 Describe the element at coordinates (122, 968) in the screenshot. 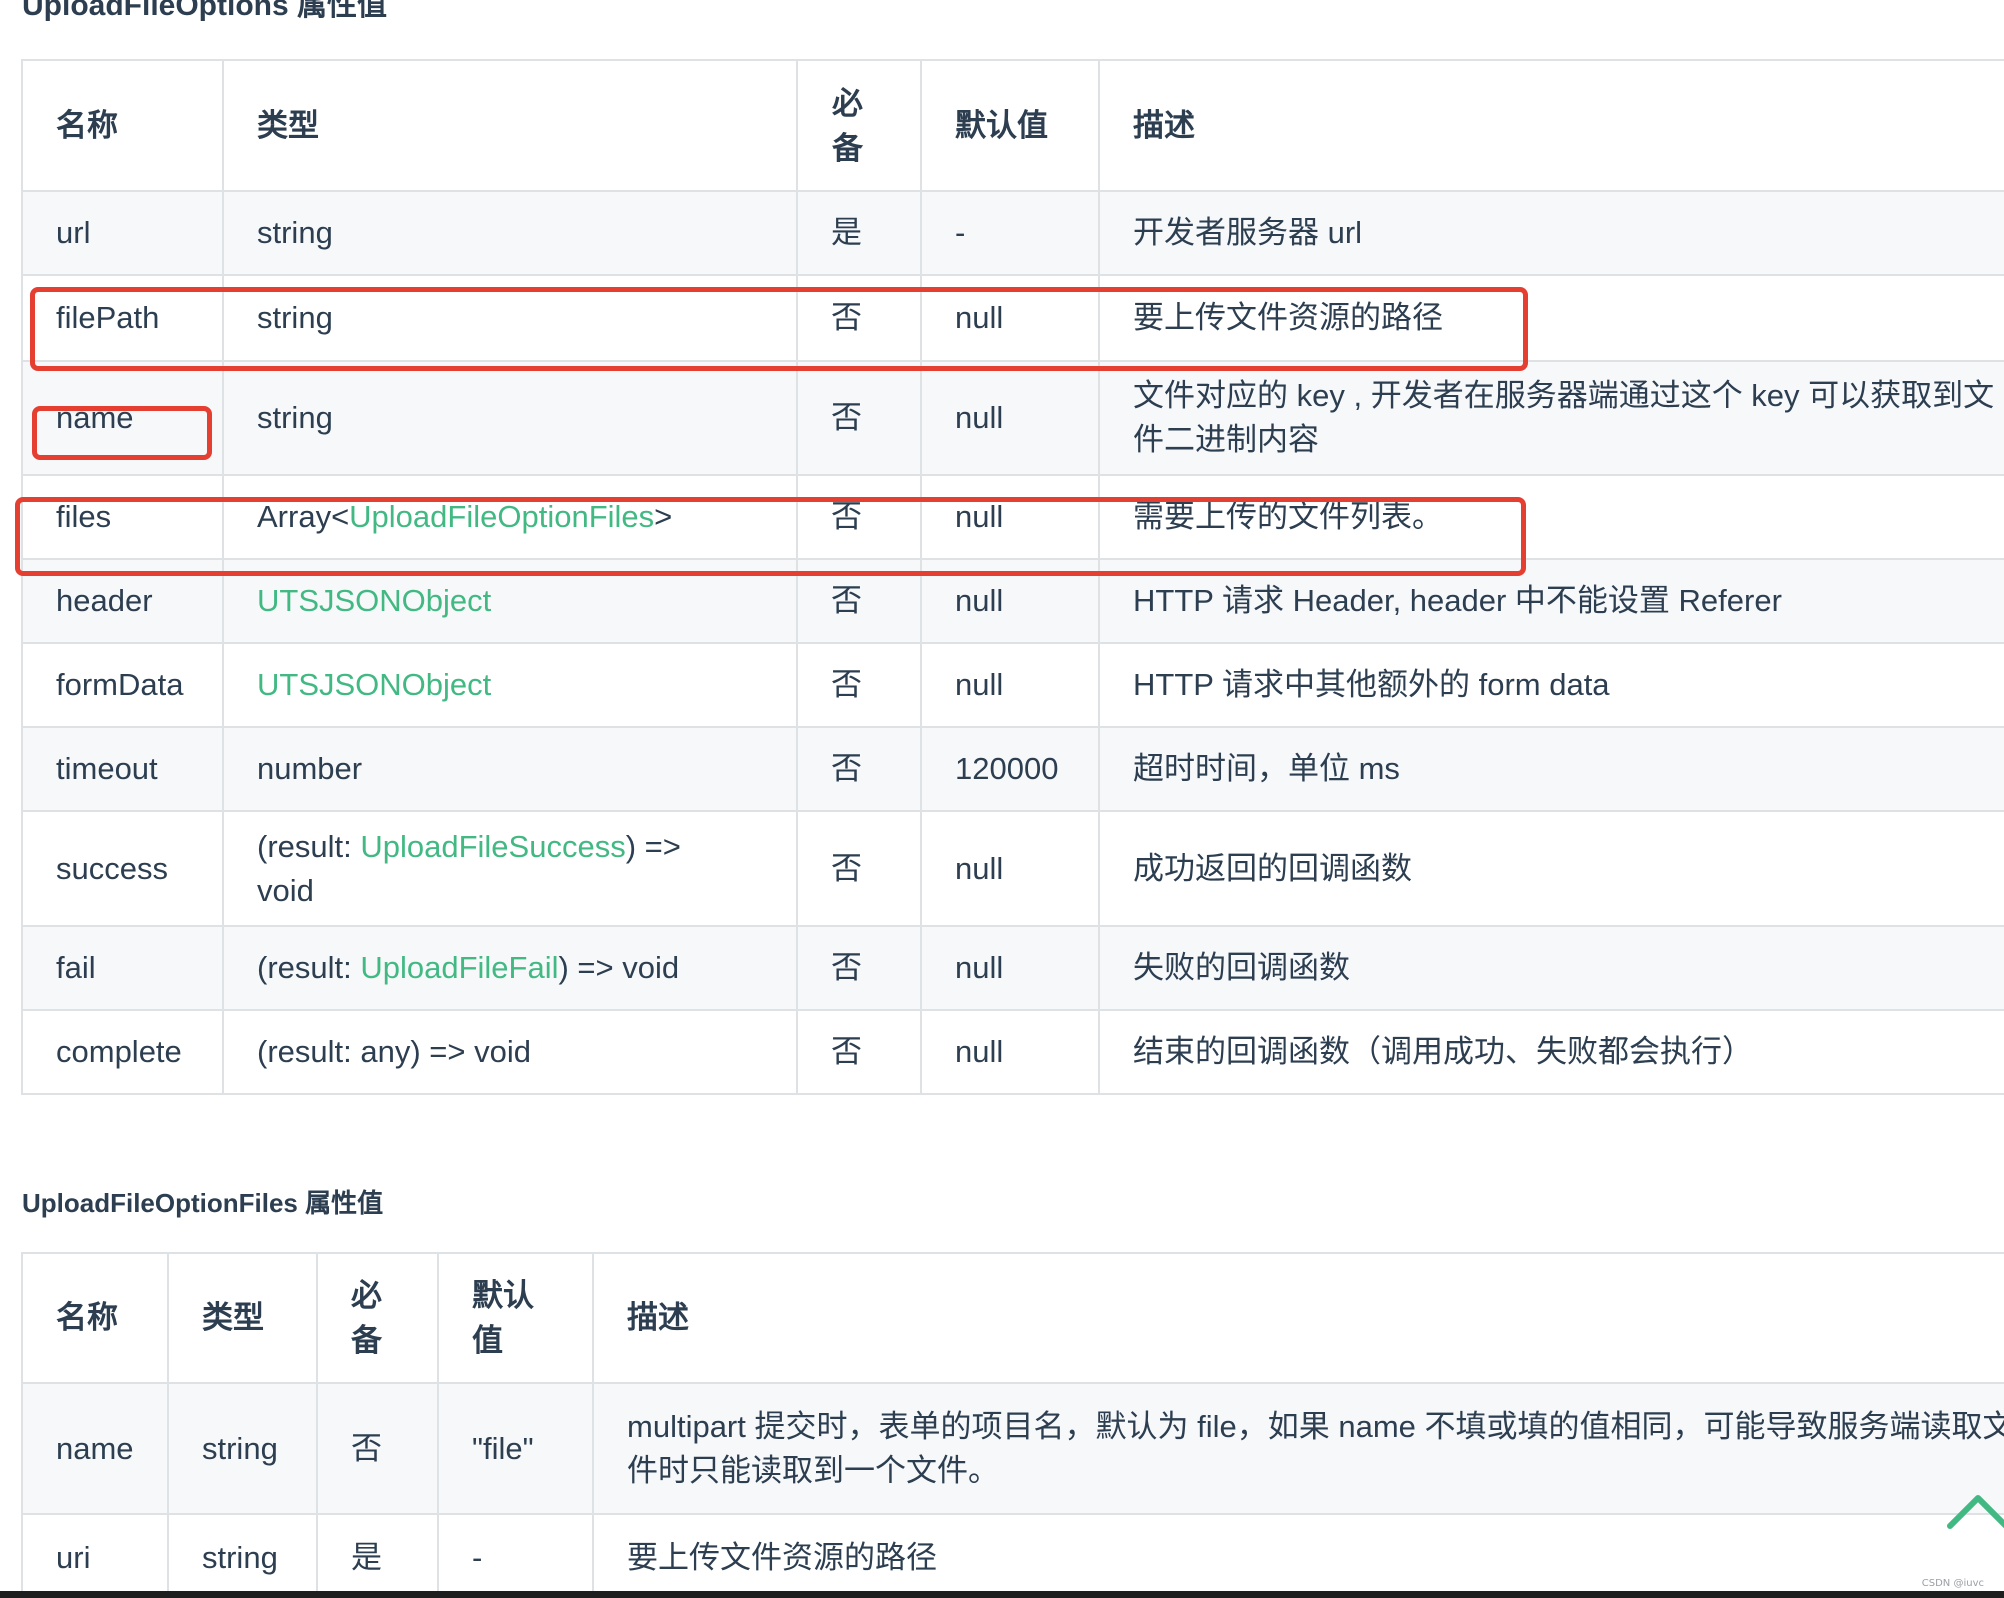

I see `cell-name: fail` at that location.